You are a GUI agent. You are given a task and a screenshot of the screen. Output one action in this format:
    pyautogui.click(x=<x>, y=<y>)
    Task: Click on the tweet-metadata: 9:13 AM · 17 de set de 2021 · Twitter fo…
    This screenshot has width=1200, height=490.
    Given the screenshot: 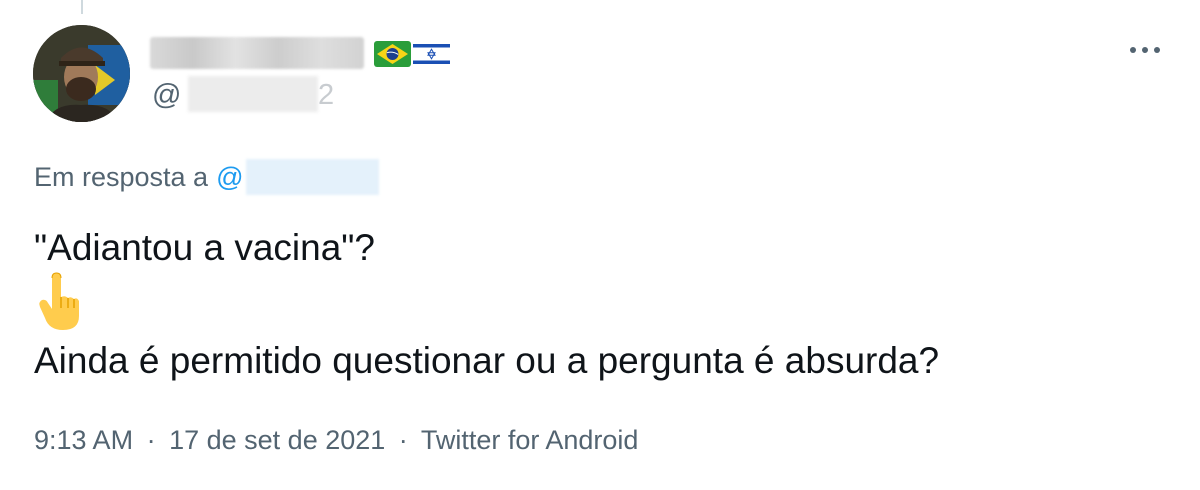 What is the action you would take?
    pyautogui.click(x=336, y=440)
    